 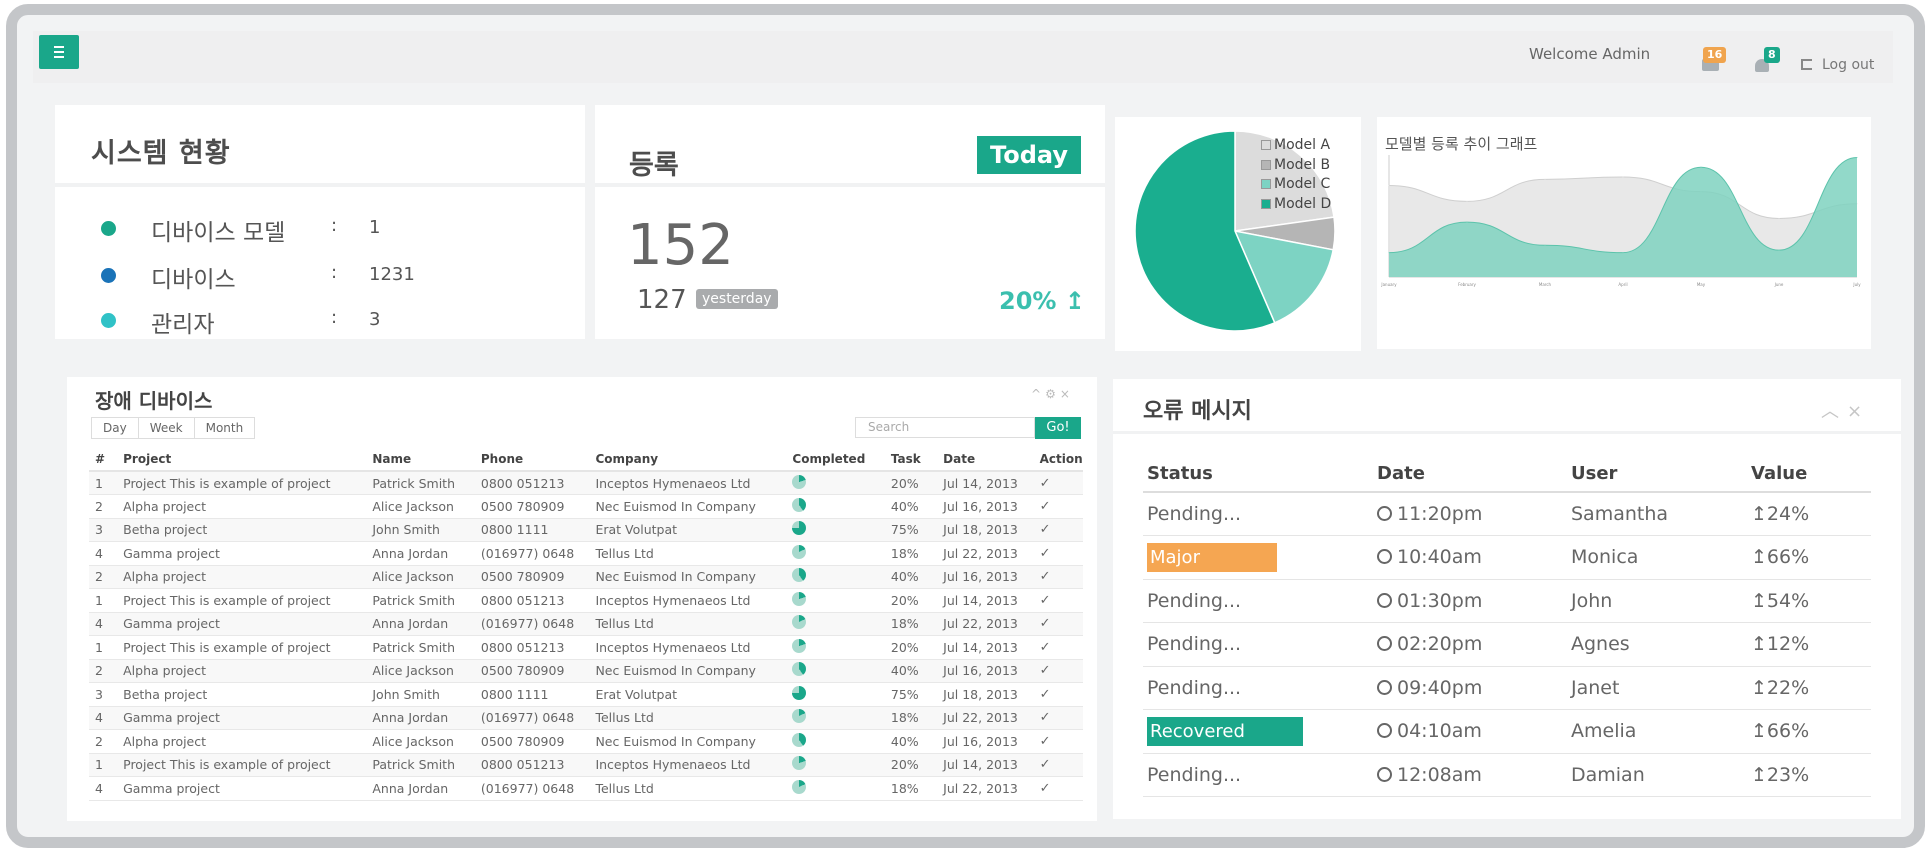 I want to click on legend-item: Model B, so click(x=1296, y=167).